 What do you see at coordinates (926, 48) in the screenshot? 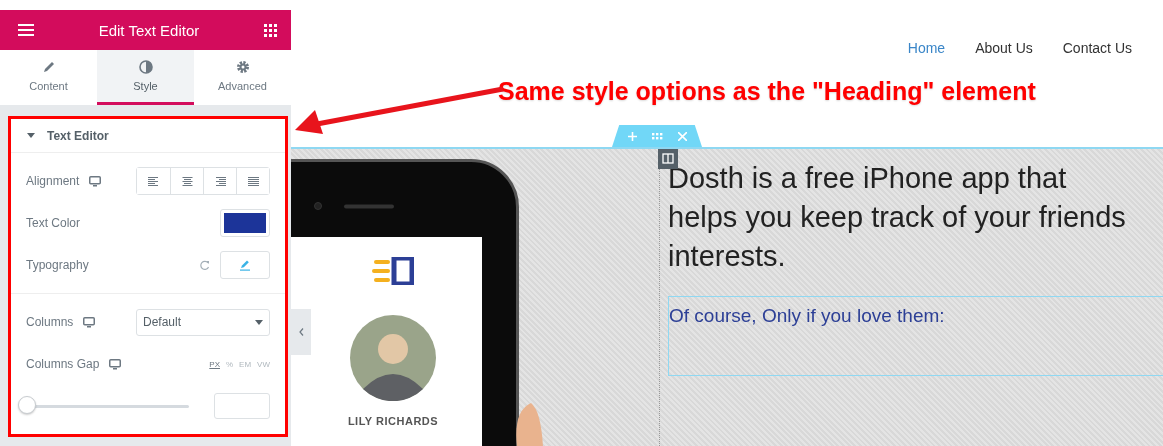
I see `nav-link: Home` at bounding box center [926, 48].